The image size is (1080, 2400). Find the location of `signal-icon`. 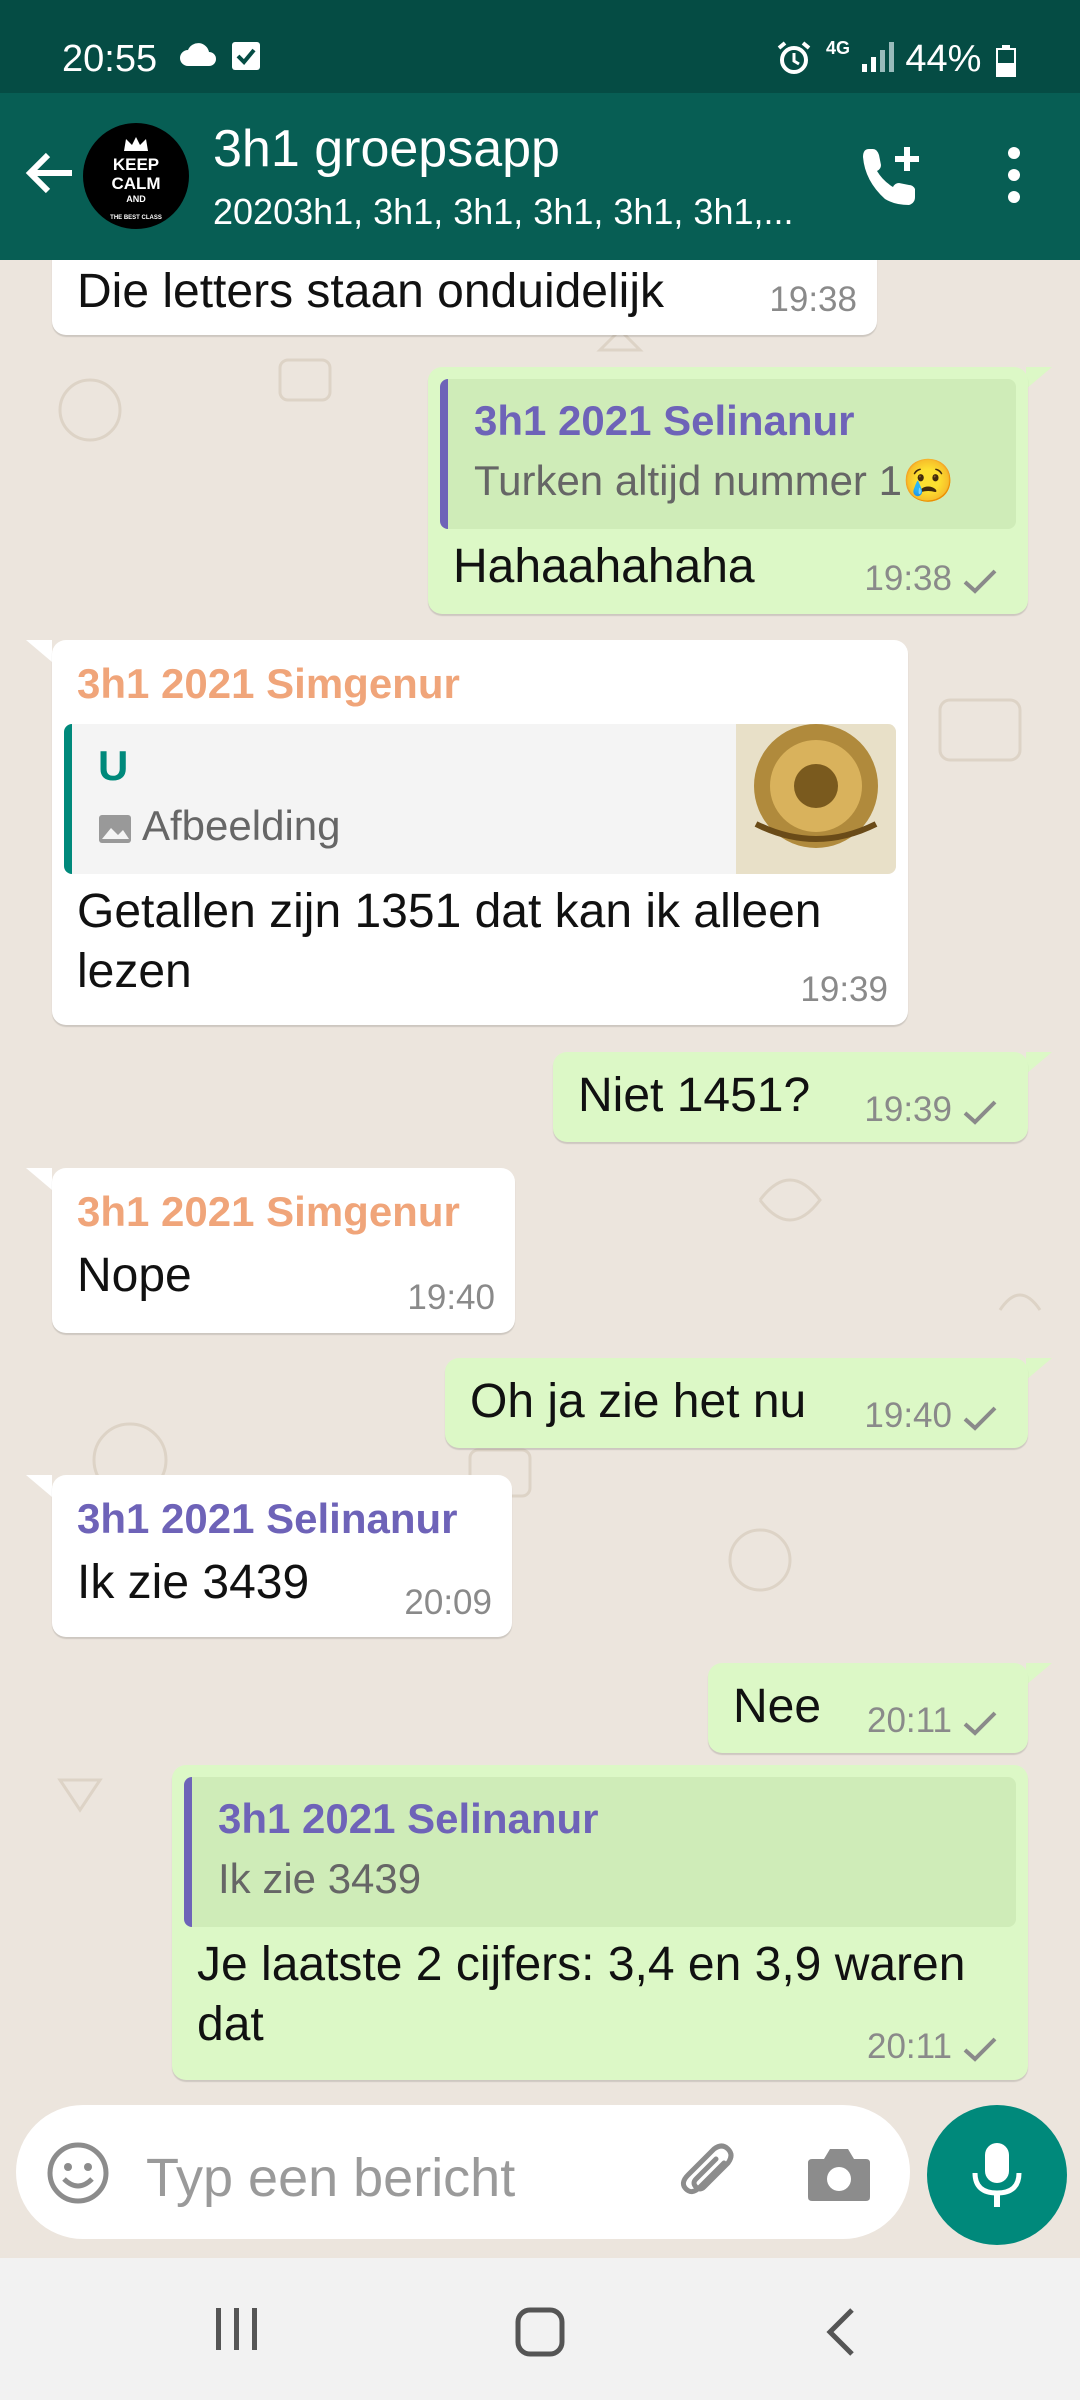

signal-icon is located at coordinates (878, 57).